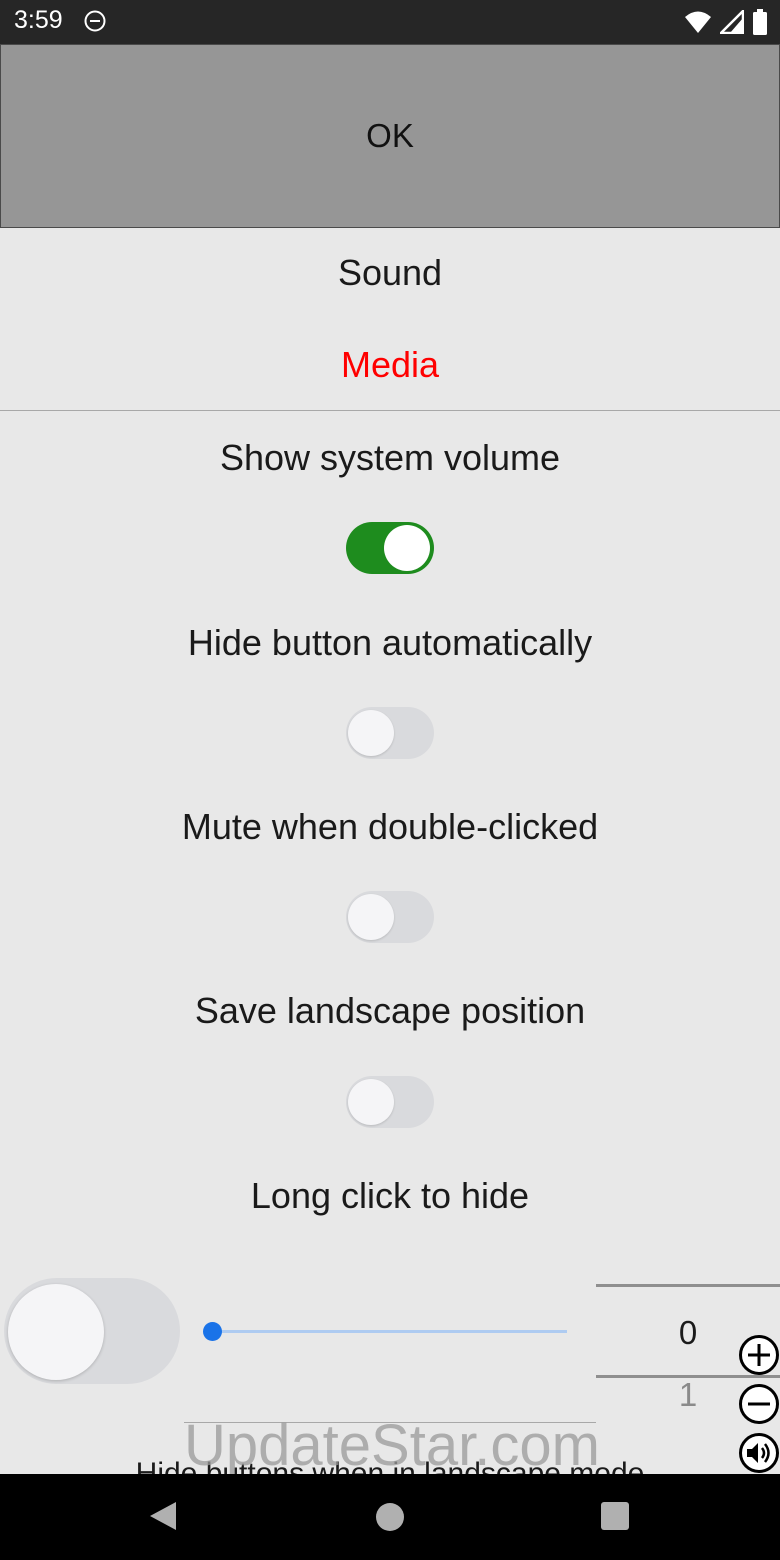 Image resolution: width=780 pixels, height=1560 pixels. I want to click on toggle-show-system-volume, so click(390, 548).